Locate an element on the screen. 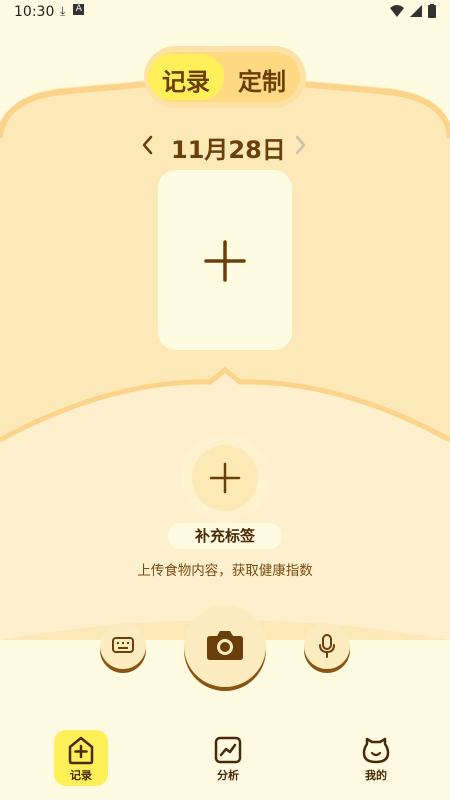 Image resolution: width=450 pixels, height=800 pixels. text-a-icon: A is located at coordinates (79, 9).